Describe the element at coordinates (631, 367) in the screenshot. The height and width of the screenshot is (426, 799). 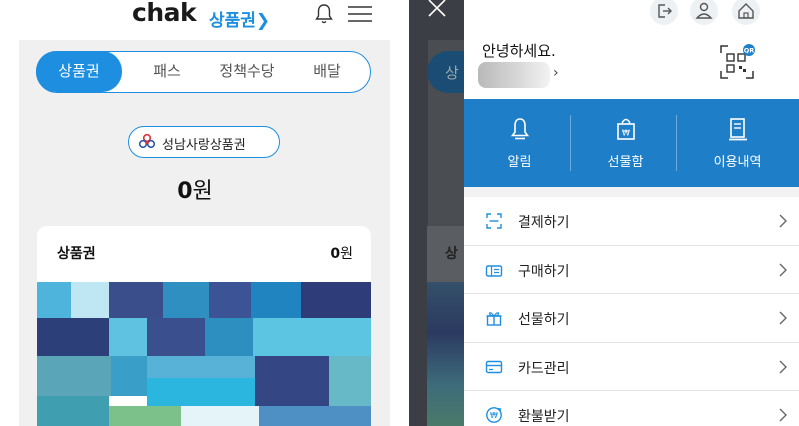
I see `menu-item-card-management: 카드관리` at that location.